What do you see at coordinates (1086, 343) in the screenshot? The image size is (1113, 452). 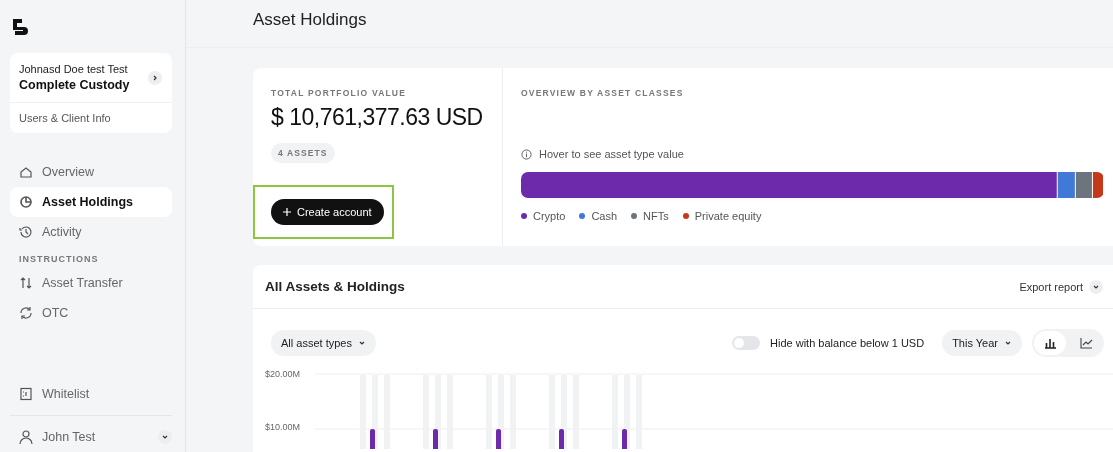 I see `line-chart-icon` at bounding box center [1086, 343].